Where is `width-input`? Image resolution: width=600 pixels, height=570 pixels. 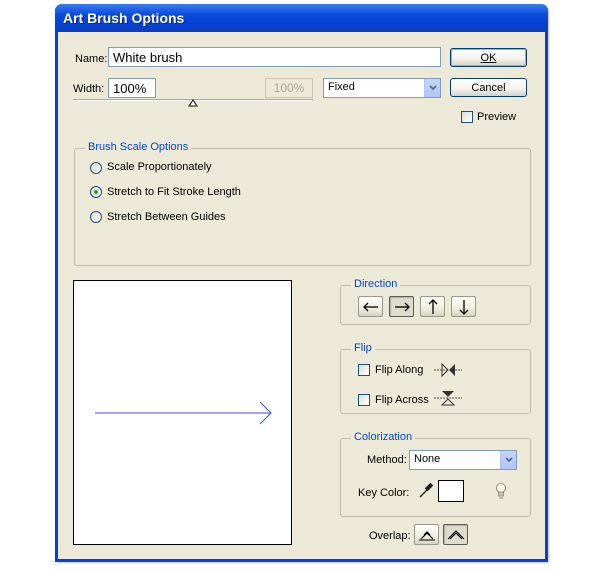
width-input is located at coordinates (132, 88).